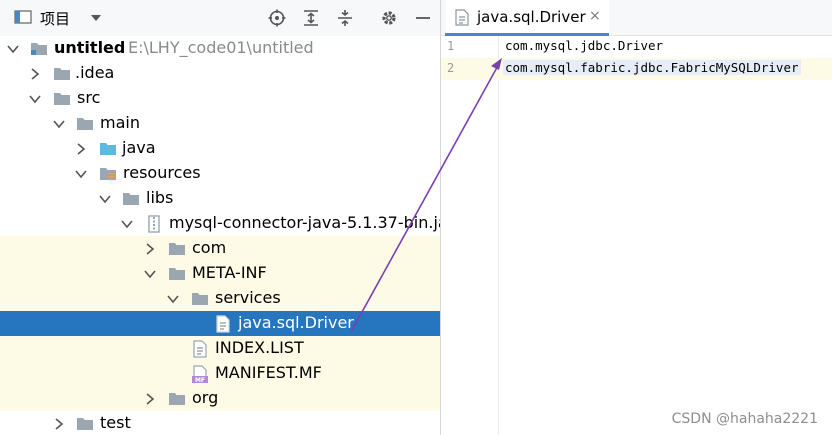 The height and width of the screenshot is (435, 832). I want to click on tree-item-label: untitled, so click(90, 47).